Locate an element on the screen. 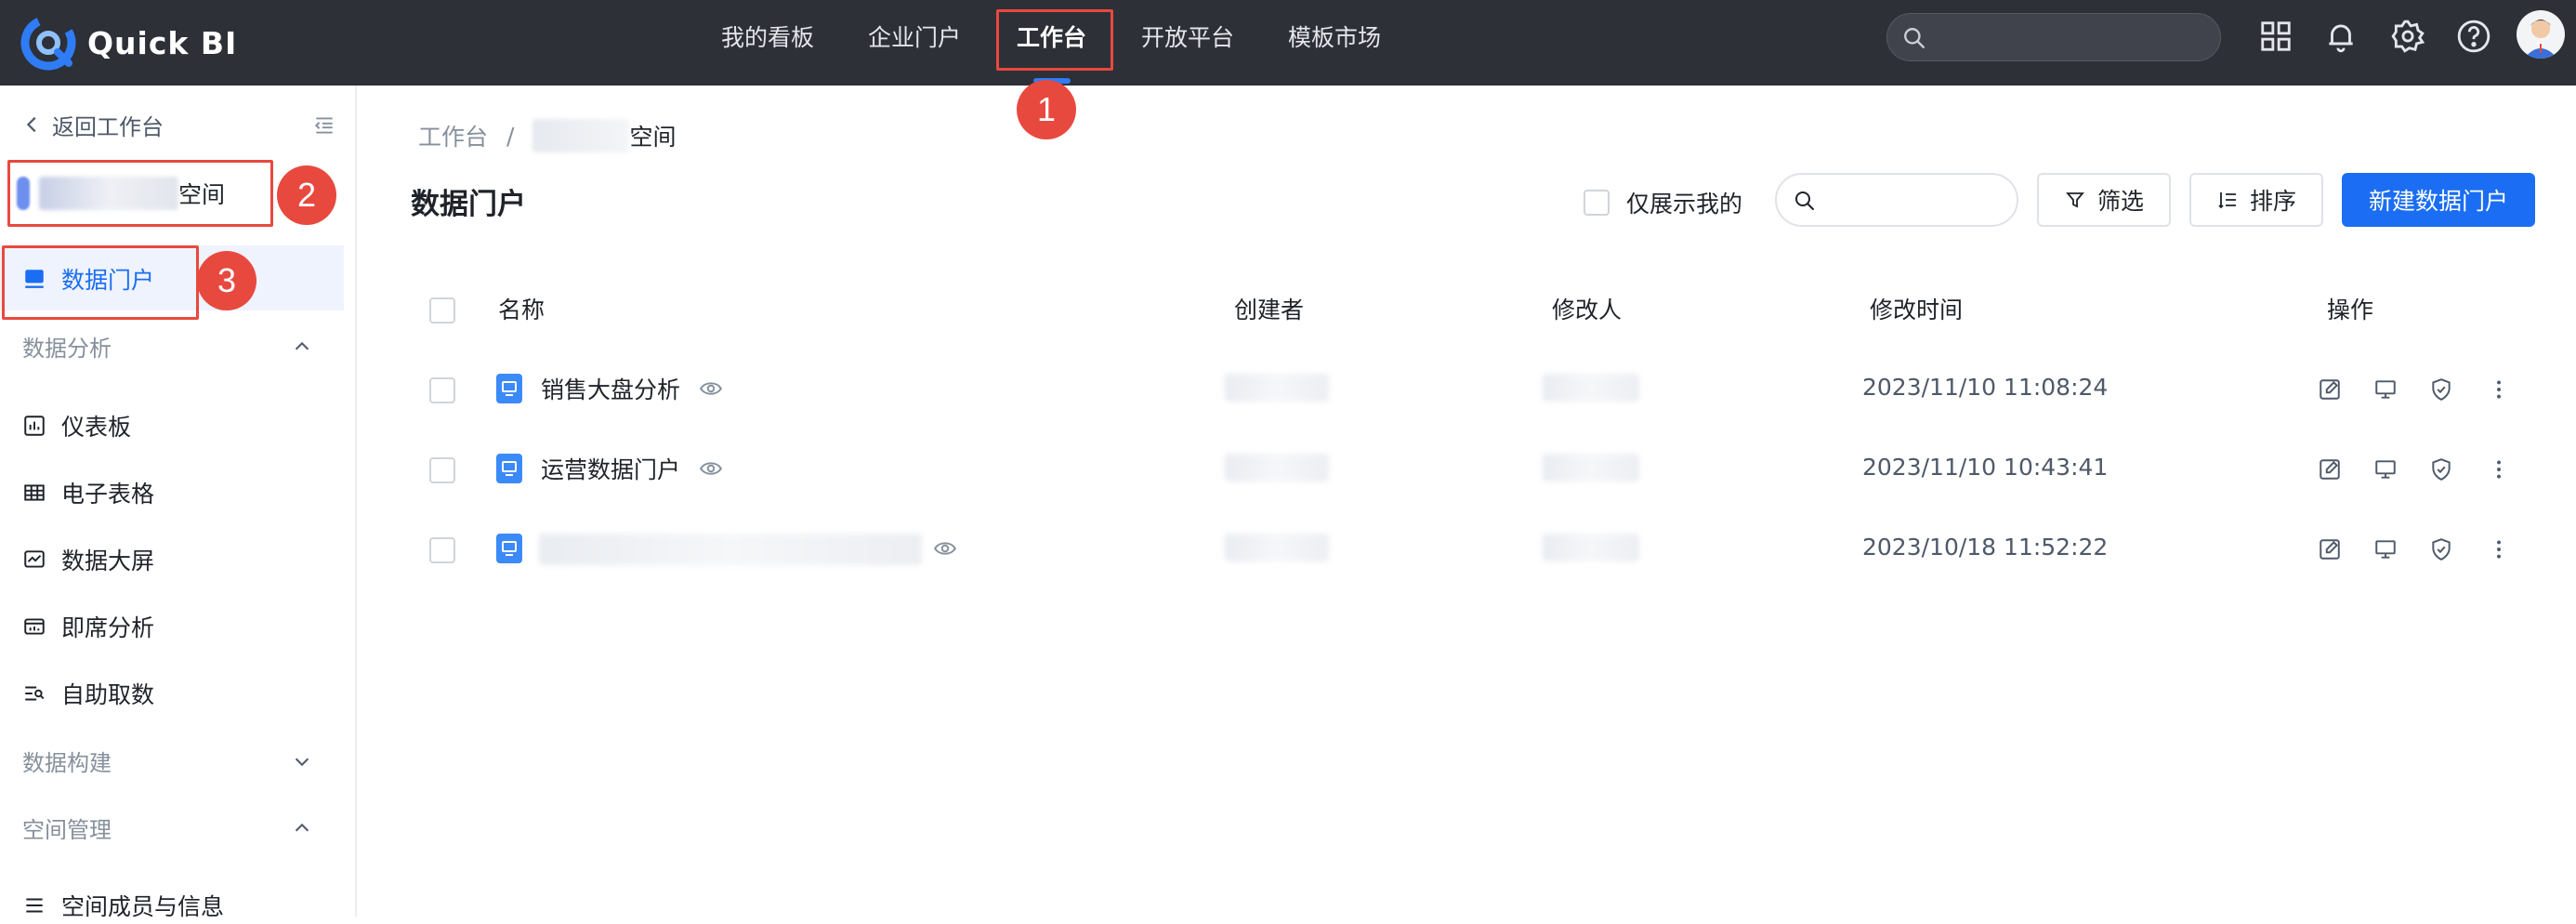  gear-icon is located at coordinates (2407, 36).